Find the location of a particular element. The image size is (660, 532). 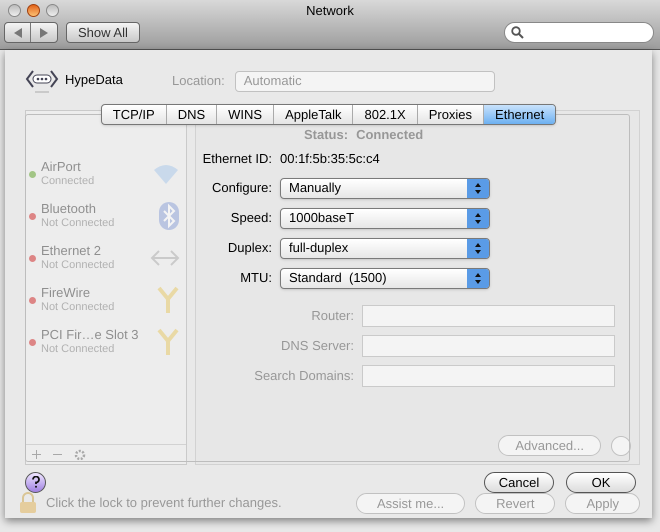

tab: TCP/IP is located at coordinates (134, 114).